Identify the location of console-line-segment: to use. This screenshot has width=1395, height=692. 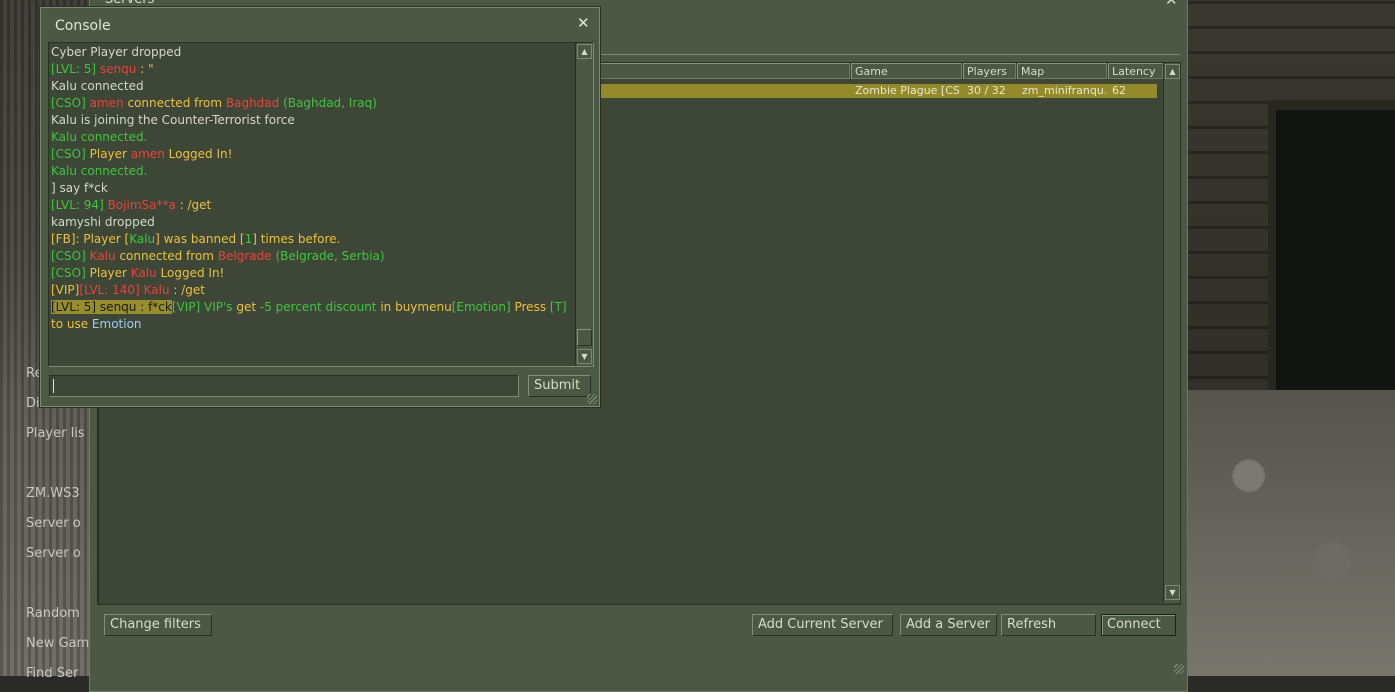
(71, 324).